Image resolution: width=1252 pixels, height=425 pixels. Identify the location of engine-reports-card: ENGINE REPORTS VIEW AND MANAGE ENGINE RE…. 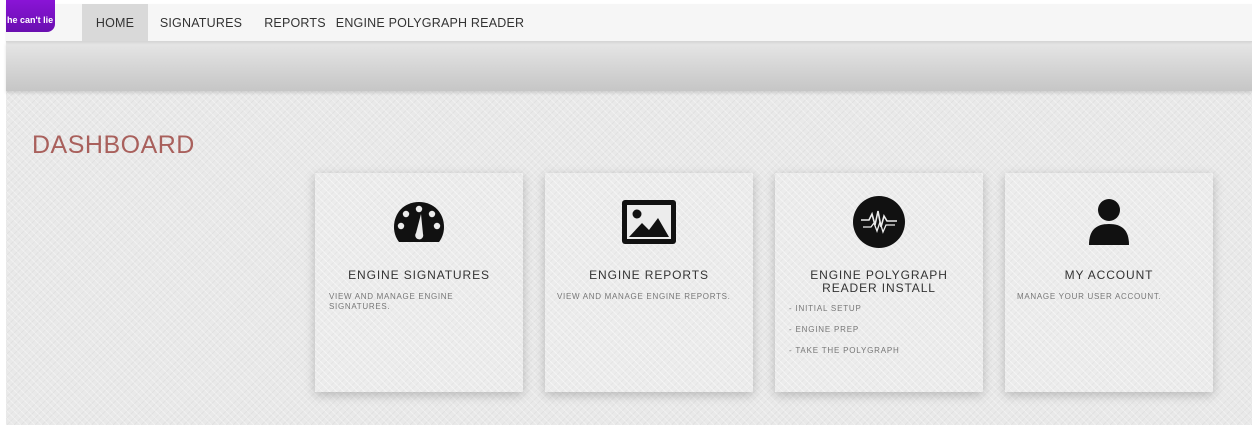
(649, 282).